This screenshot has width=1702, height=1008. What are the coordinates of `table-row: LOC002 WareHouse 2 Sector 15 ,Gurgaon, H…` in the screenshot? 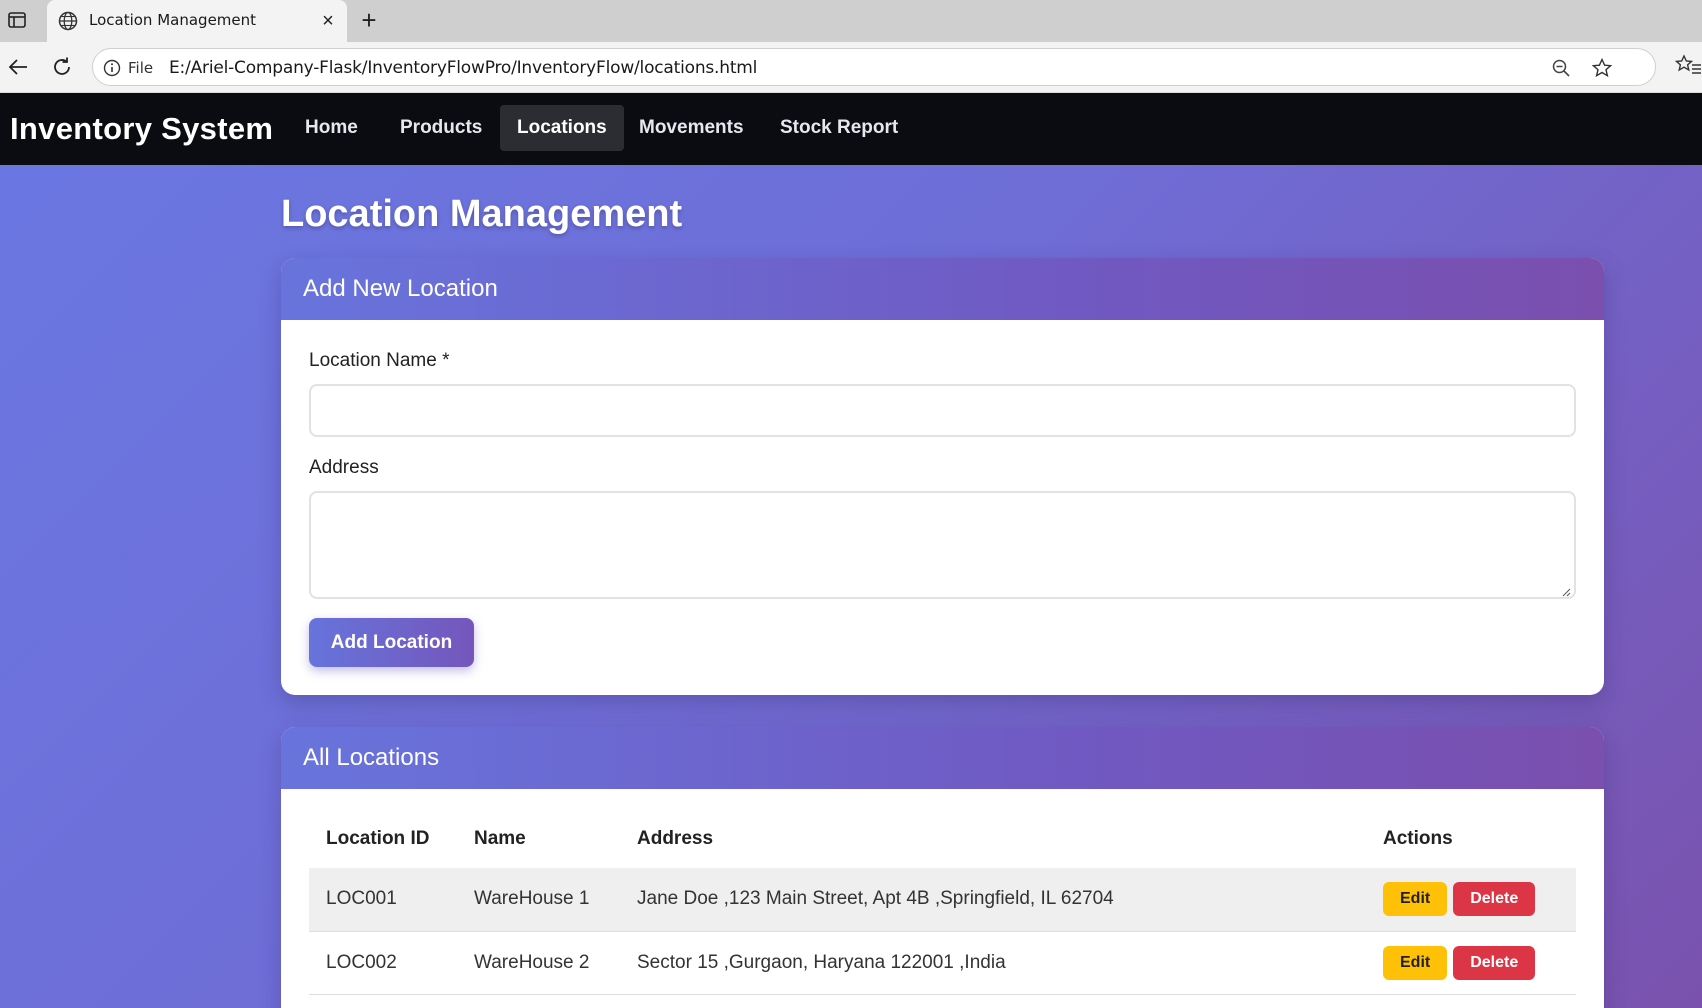 It's located at (942, 963).